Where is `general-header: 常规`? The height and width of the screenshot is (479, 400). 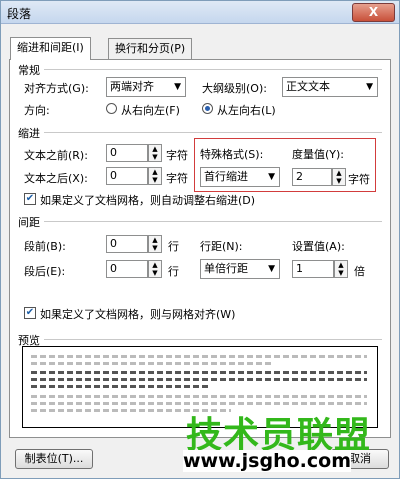 general-header: 常规 is located at coordinates (29, 70).